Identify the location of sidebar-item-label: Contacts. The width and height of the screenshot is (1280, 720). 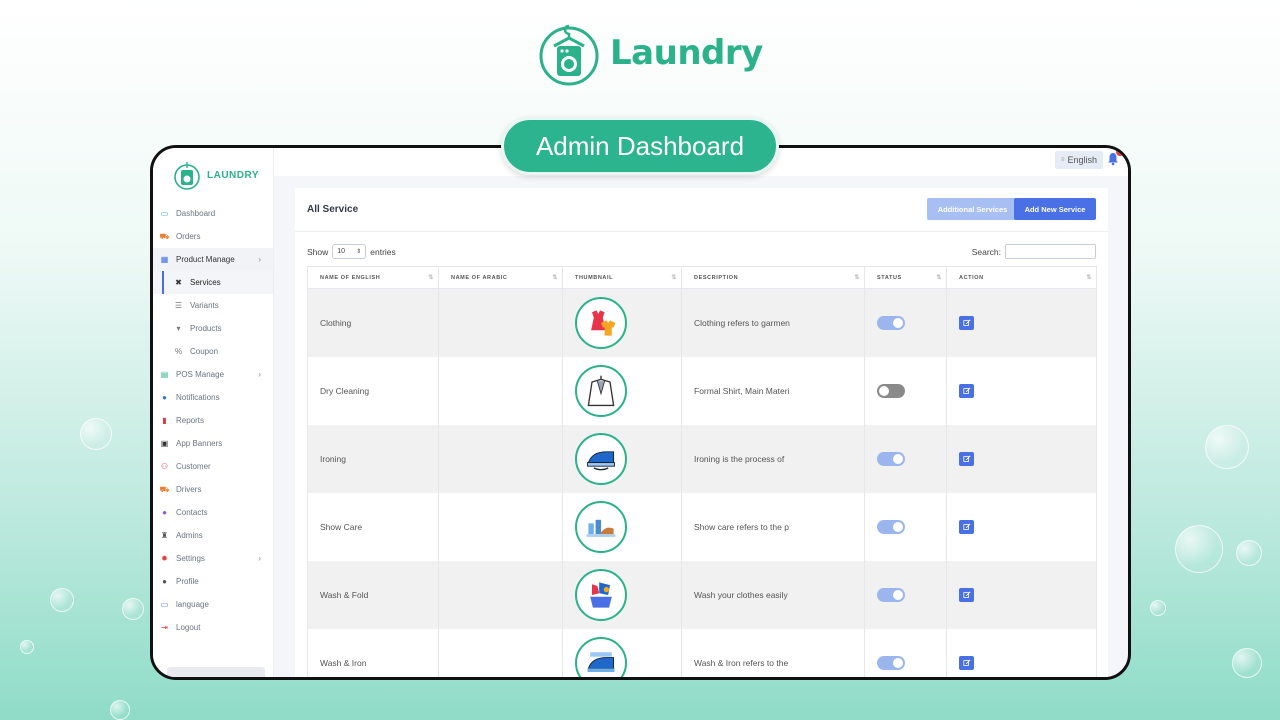
(192, 512).